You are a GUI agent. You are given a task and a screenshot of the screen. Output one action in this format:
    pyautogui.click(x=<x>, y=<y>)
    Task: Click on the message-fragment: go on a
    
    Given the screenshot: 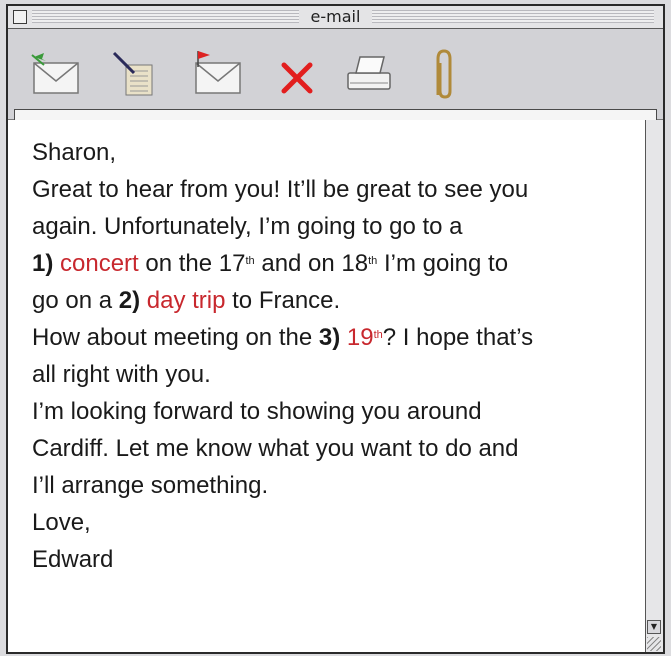 What is the action you would take?
    pyautogui.click(x=72, y=300)
    